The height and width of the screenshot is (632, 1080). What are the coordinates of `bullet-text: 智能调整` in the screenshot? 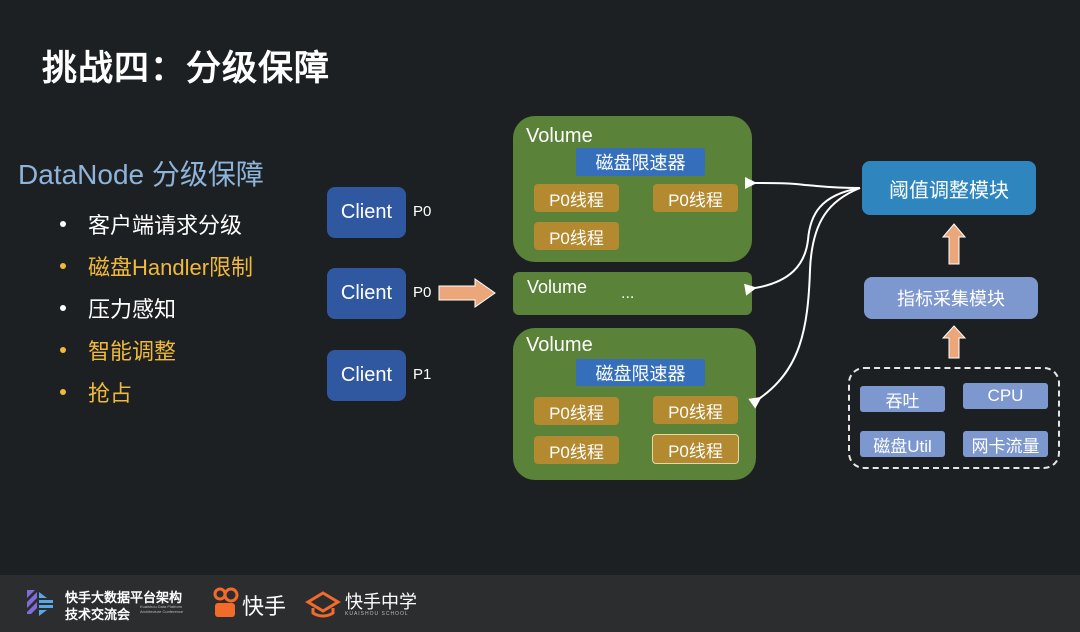 It's located at (132, 351).